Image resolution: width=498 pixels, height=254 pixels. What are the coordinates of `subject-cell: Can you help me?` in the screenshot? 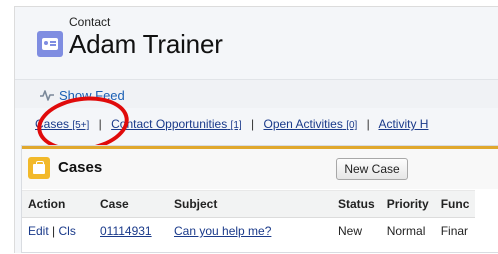 It's located at (250, 231).